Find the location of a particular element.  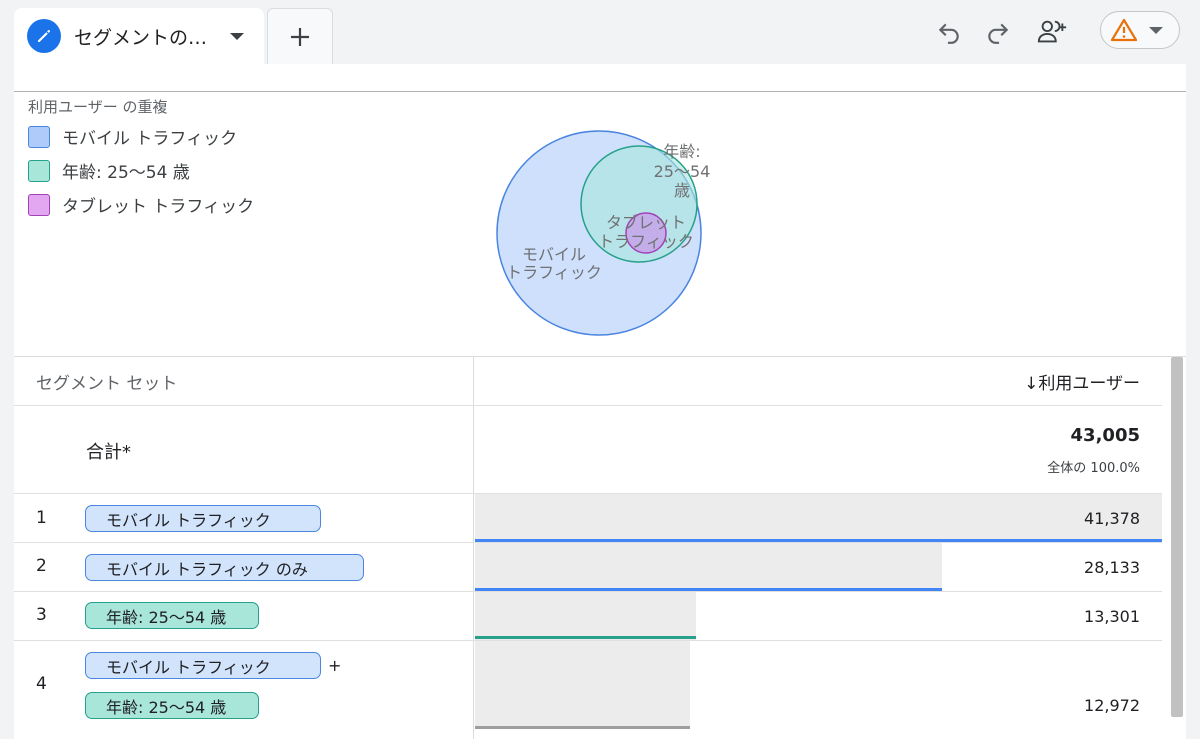

undo-button is located at coordinates (949, 32).